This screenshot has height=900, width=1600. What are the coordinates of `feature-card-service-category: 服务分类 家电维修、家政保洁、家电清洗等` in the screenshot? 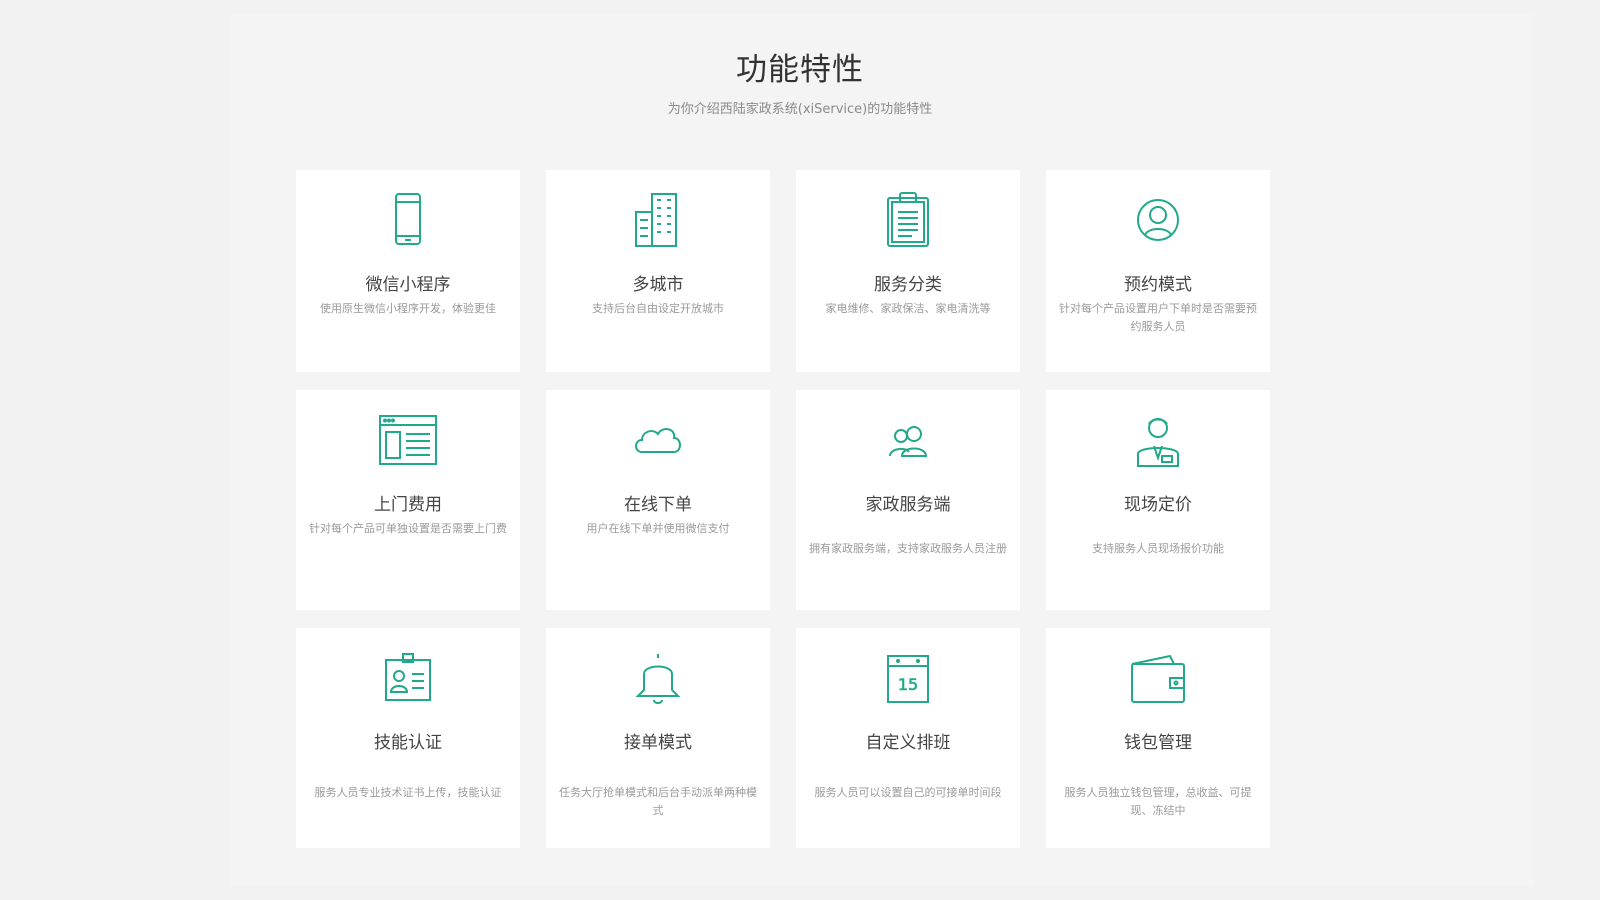 It's located at (908, 271).